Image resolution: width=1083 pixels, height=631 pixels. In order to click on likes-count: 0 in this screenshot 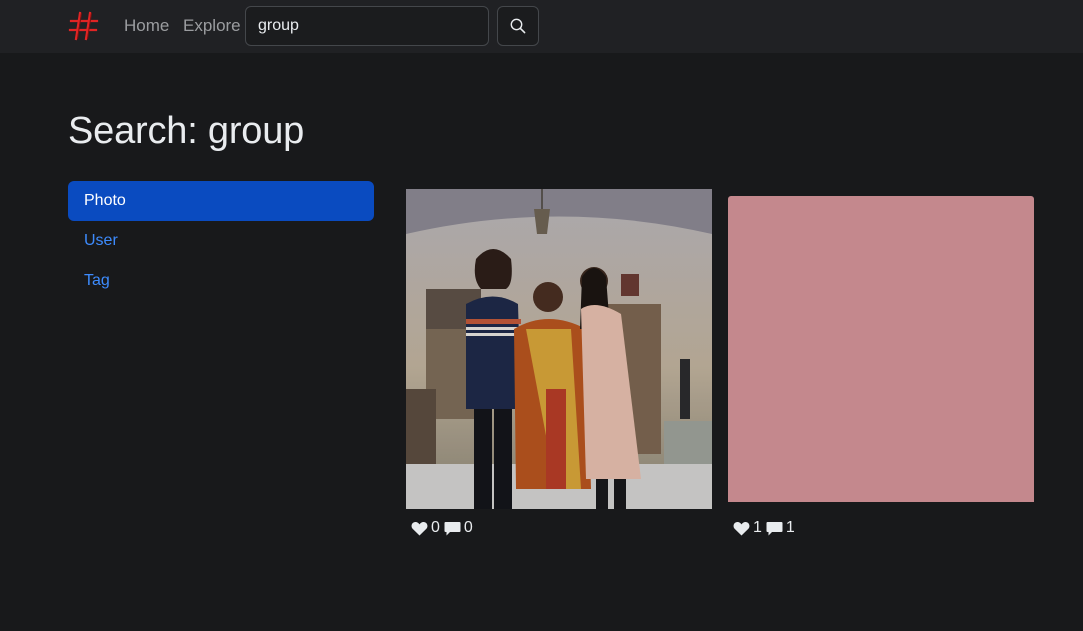, I will do `click(435, 527)`.